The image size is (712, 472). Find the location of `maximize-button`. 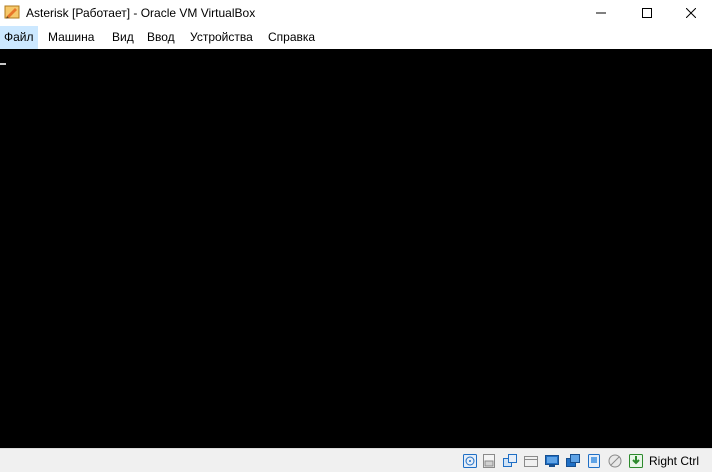

maximize-button is located at coordinates (647, 13).